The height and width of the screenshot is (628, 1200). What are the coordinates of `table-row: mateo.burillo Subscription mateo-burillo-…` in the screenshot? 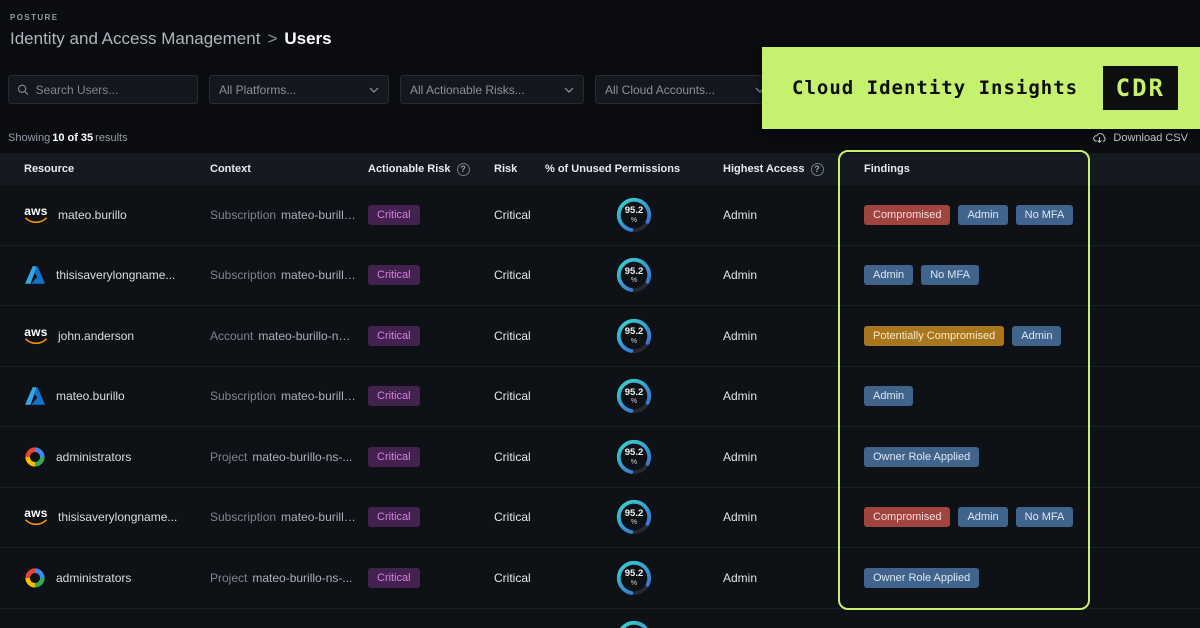 It's located at (600, 396).